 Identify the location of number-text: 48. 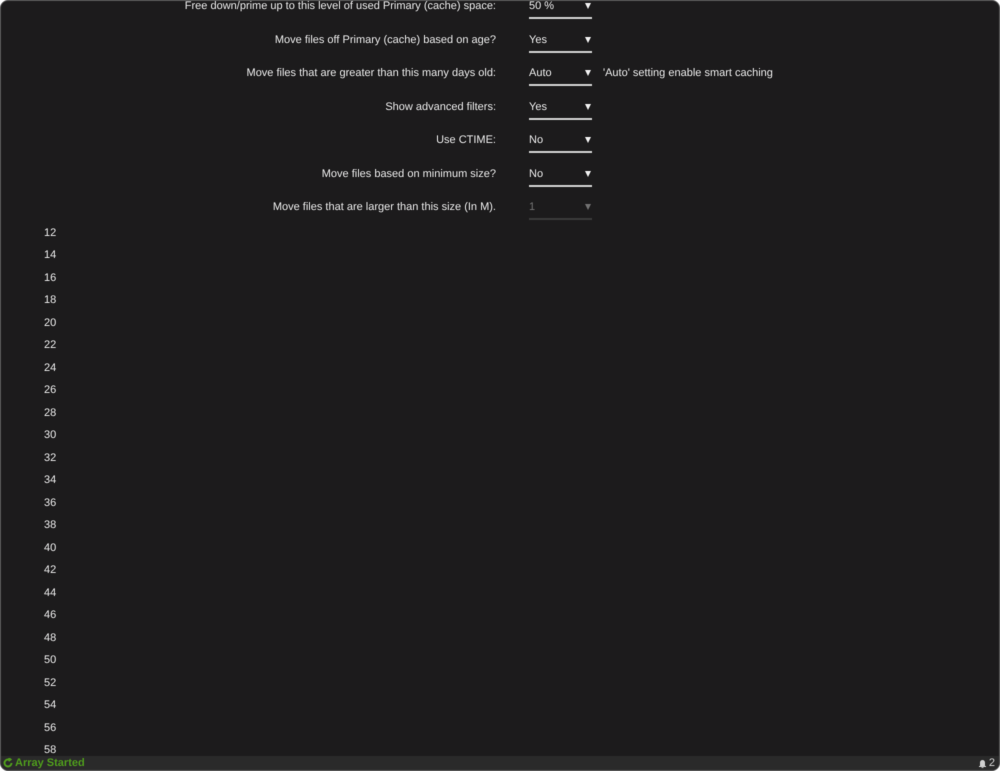
(50, 638).